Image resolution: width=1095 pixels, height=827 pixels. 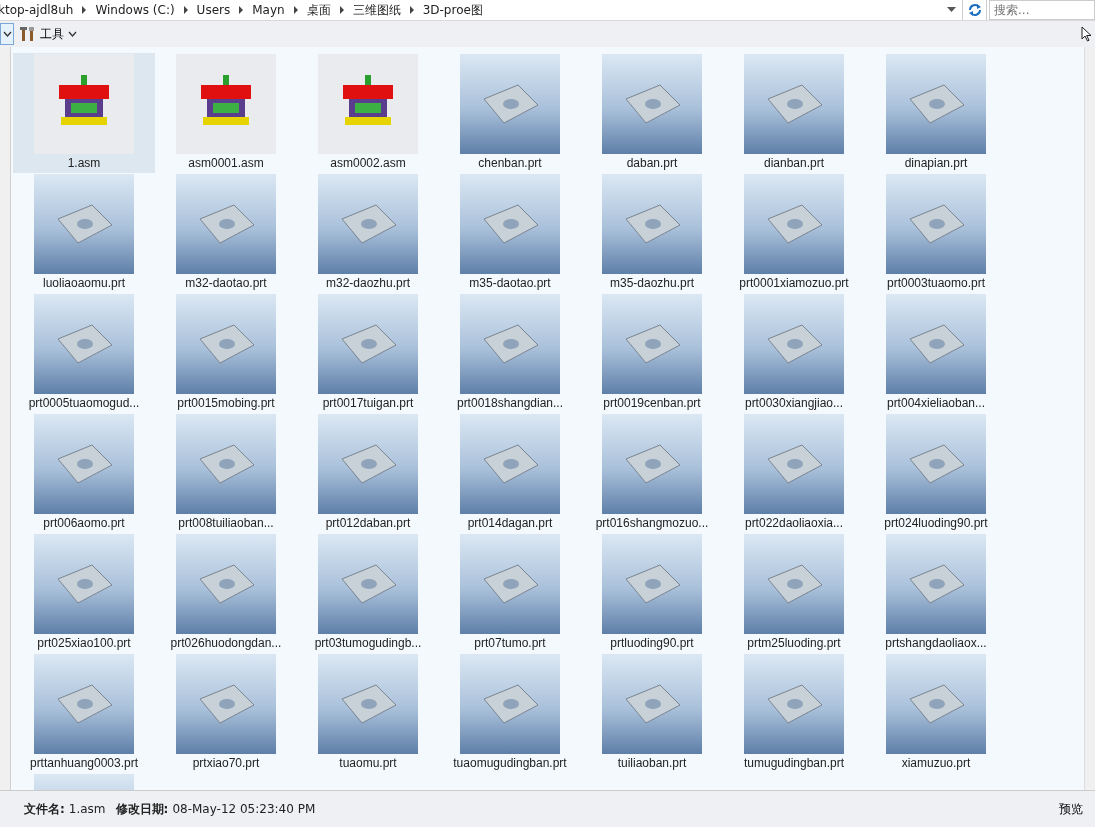 I want to click on file-name: prt0017tuigan.prt, so click(x=368, y=403).